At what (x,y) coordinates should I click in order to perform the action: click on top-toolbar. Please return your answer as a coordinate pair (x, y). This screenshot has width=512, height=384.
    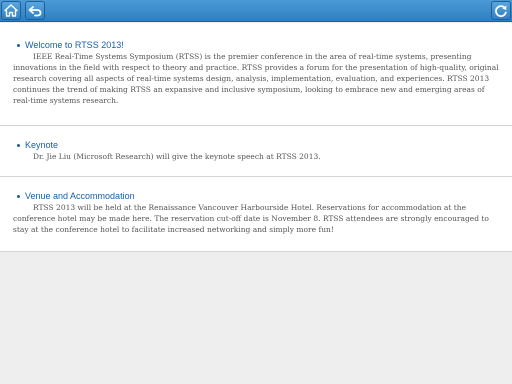
    Looking at the image, I should click on (256, 11).